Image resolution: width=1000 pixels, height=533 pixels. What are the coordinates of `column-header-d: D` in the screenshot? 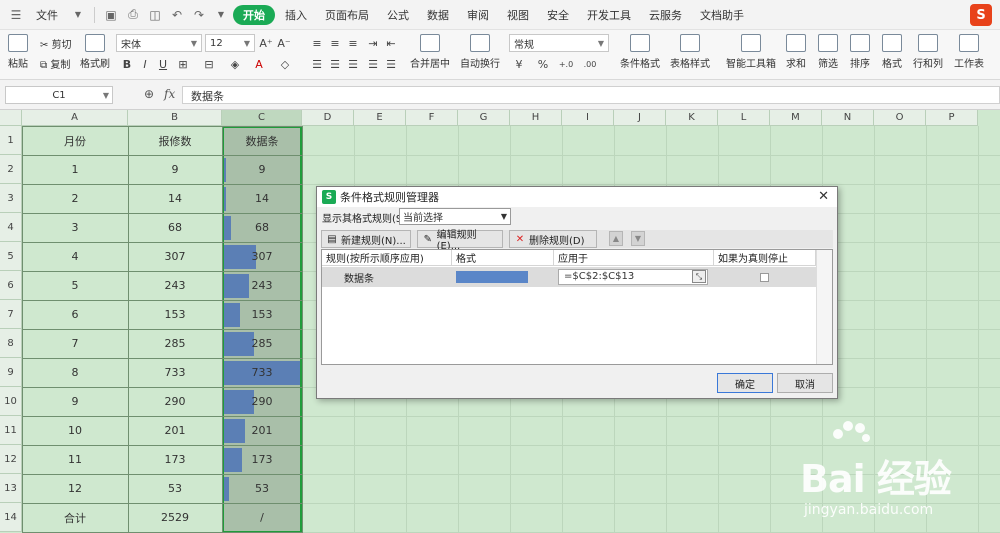 It's located at (328, 118).